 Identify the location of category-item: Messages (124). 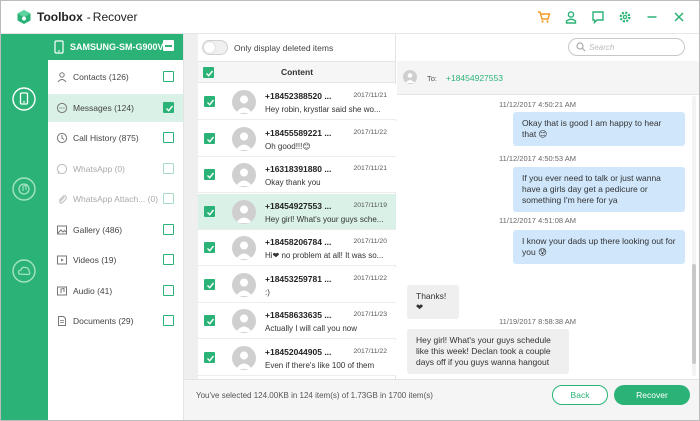
(115, 107).